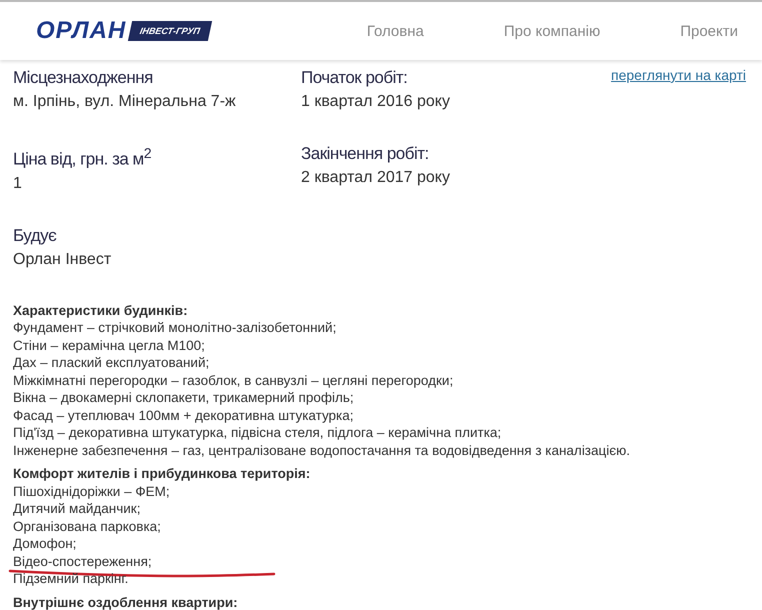  I want to click on feature-line: Міжкімнатні перегородки – газоблок, в санвузлі – цегляні перегородки;, so click(233, 380).